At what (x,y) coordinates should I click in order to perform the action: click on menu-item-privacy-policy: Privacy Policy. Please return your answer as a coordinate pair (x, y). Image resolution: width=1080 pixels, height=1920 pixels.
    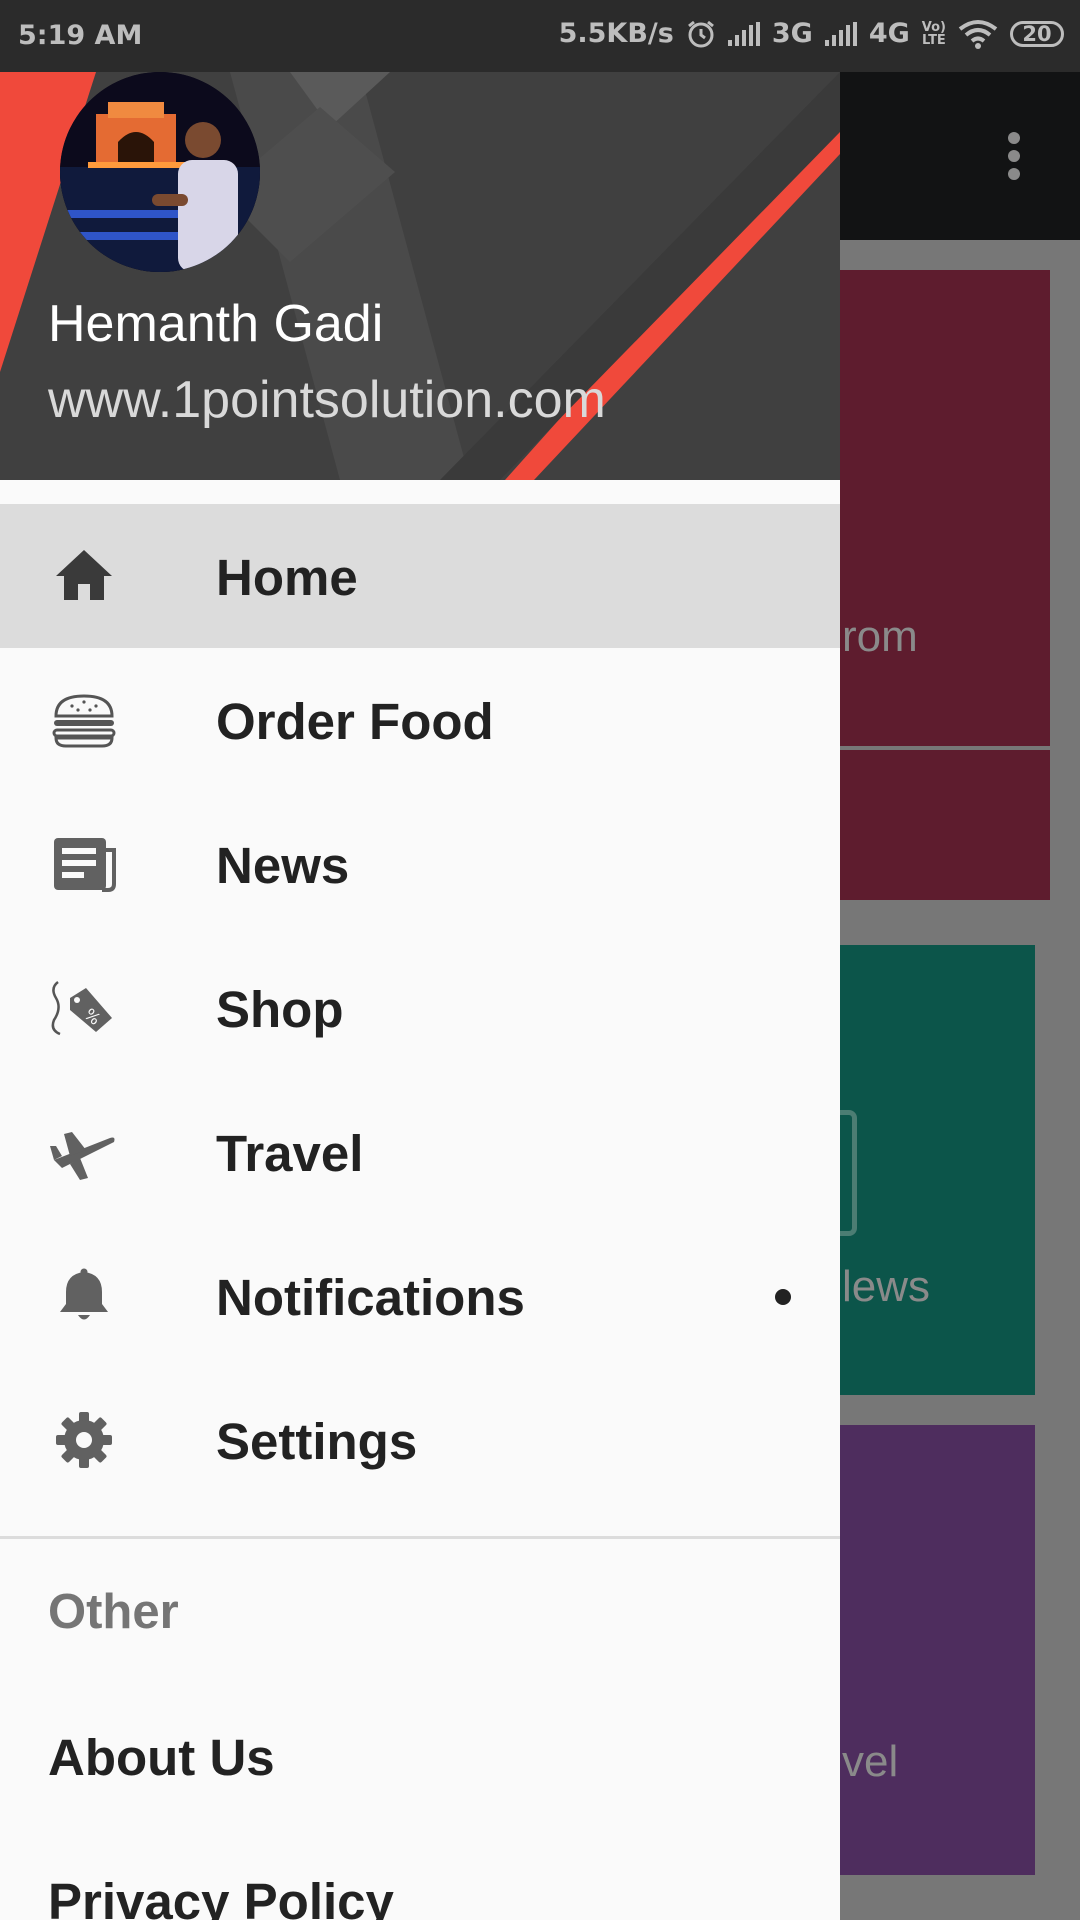
    Looking at the image, I should click on (221, 1896).